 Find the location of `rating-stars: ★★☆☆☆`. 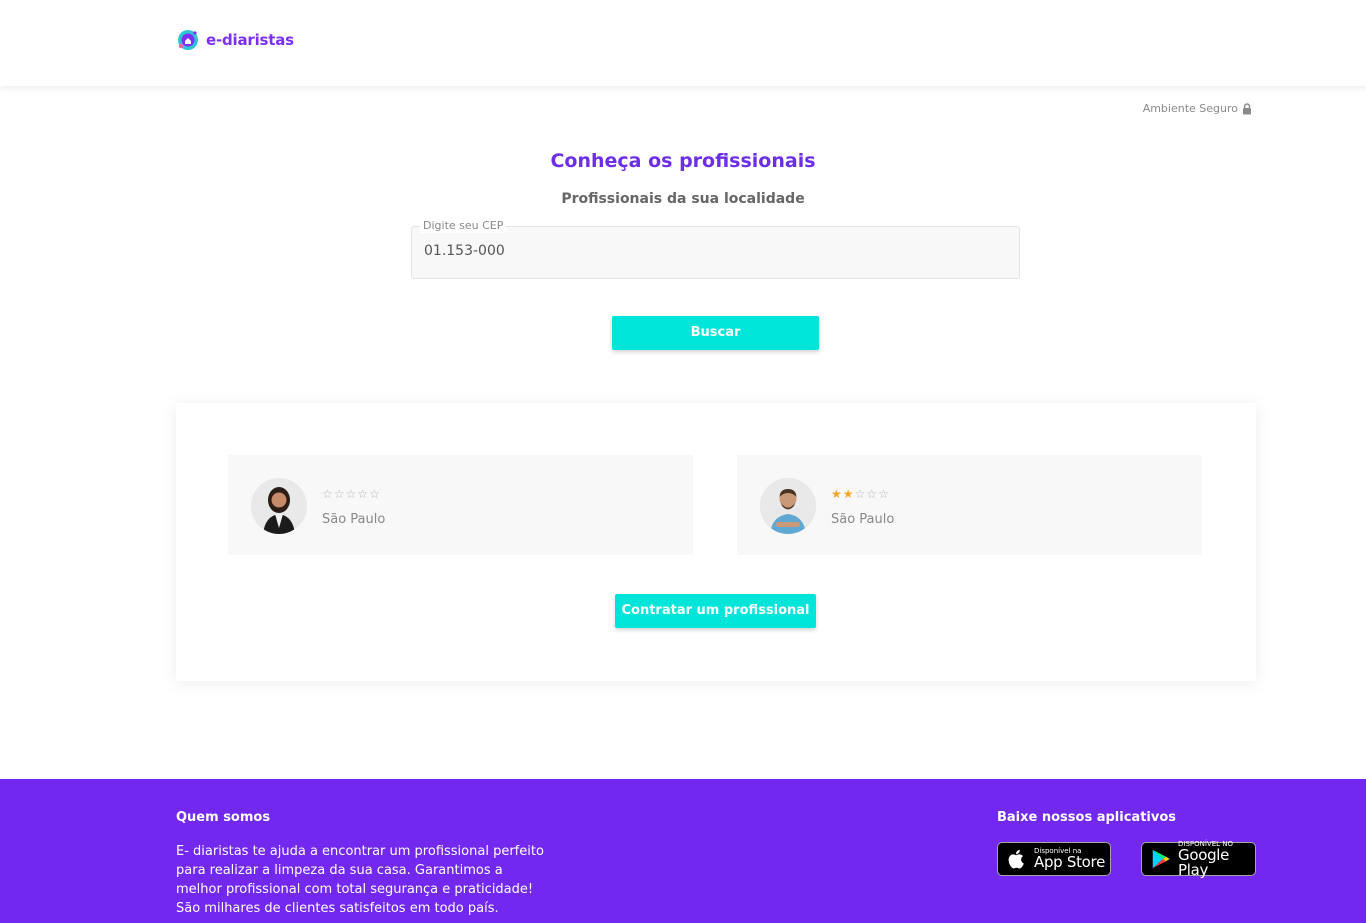

rating-stars: ★★☆☆☆ is located at coordinates (860, 494).